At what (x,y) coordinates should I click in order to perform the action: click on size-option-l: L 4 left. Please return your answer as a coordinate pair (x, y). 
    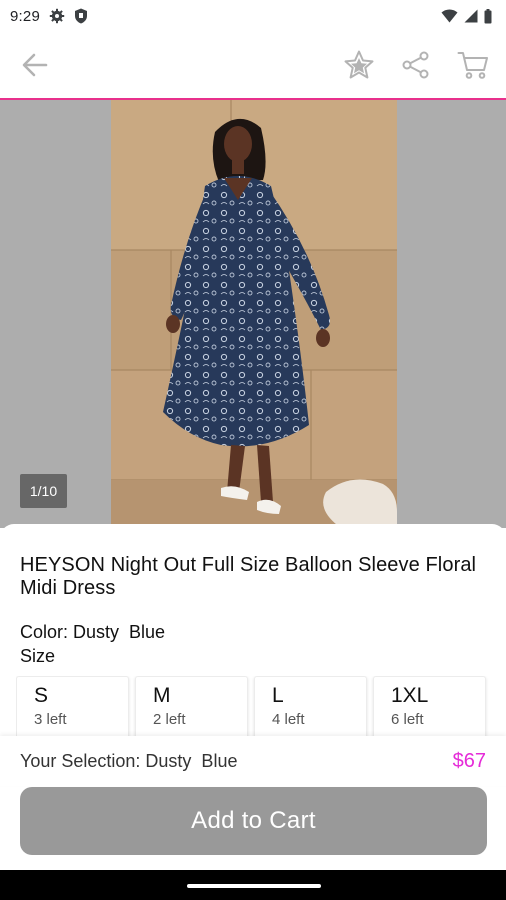
    Looking at the image, I should click on (310, 706).